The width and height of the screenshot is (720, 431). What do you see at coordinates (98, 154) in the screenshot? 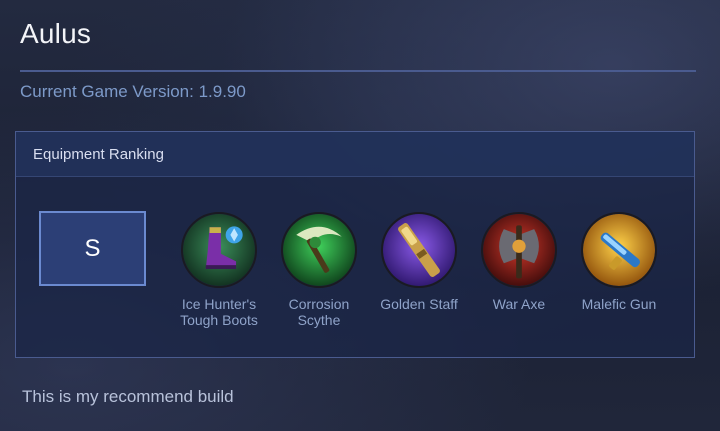
I see `panel-title: Equipment Ranking` at bounding box center [98, 154].